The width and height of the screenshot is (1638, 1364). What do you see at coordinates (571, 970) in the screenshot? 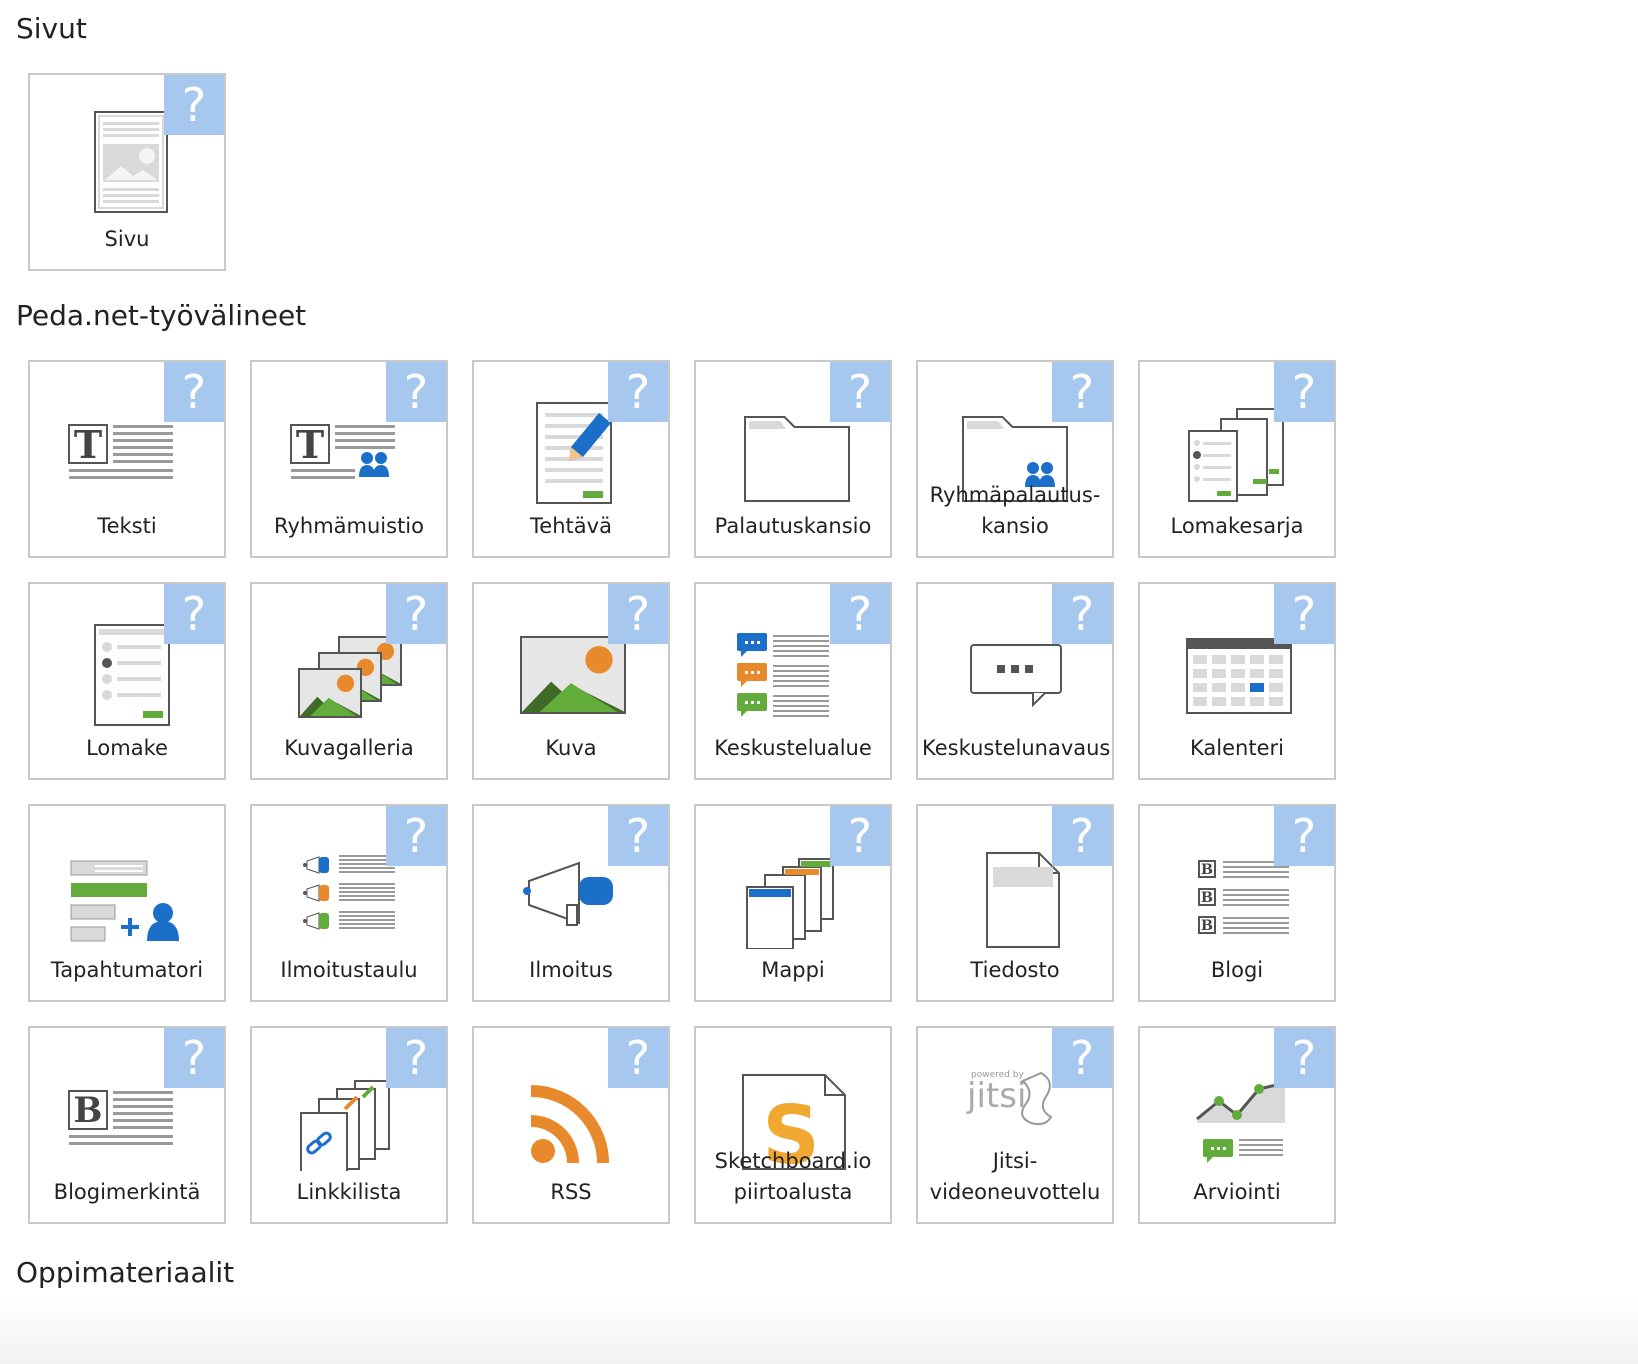
I see `tile-label: Ilmoitus` at bounding box center [571, 970].